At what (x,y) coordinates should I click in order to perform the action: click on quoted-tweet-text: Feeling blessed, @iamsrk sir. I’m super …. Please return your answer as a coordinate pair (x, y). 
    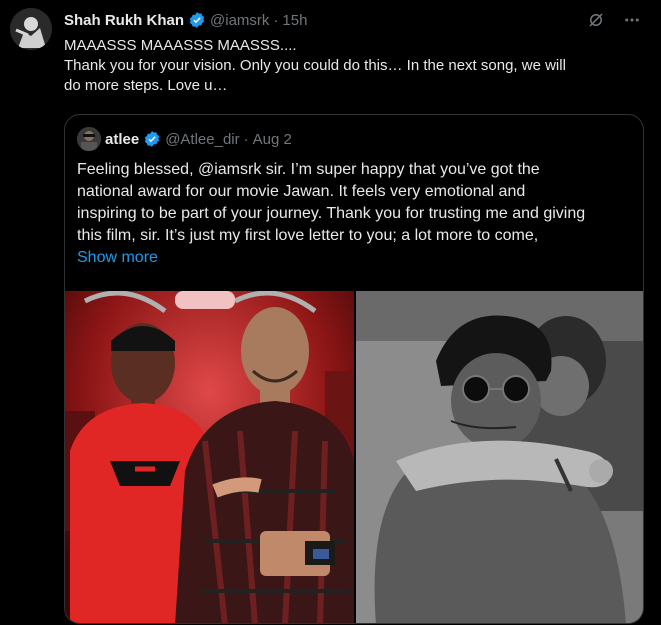
    Looking at the image, I should click on (357, 214).